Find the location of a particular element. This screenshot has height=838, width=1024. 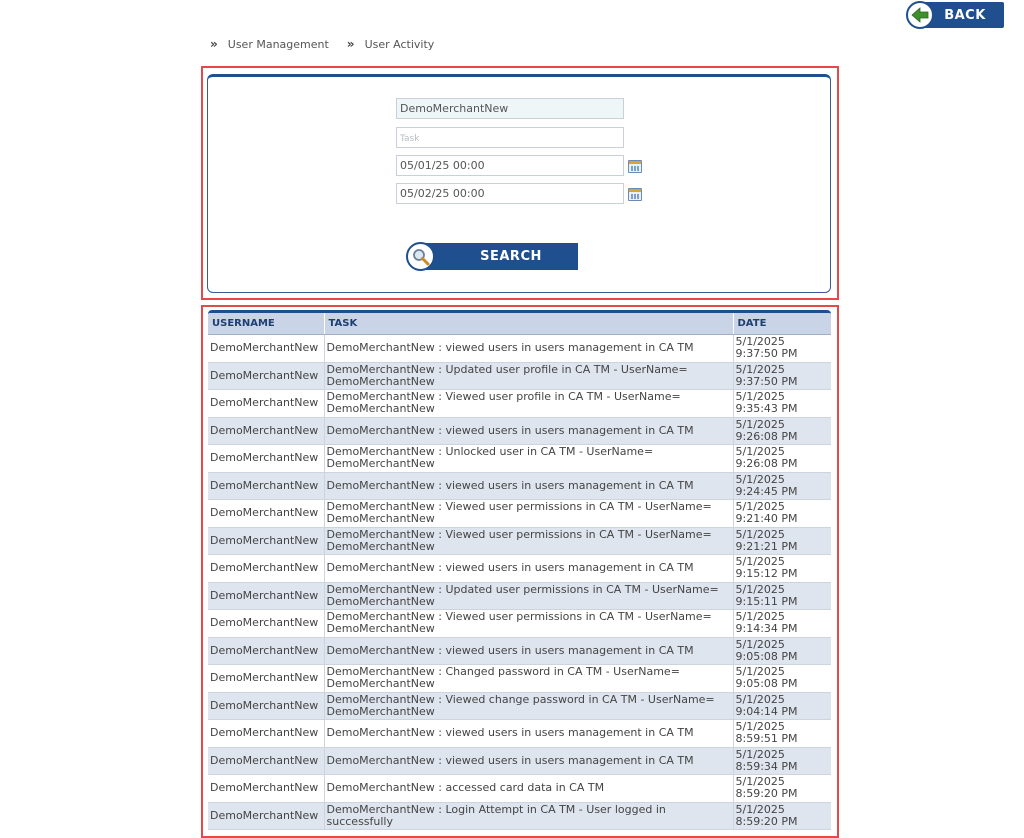

cell-date: 5/1/2025 9:15:11 PM is located at coordinates (782, 596).